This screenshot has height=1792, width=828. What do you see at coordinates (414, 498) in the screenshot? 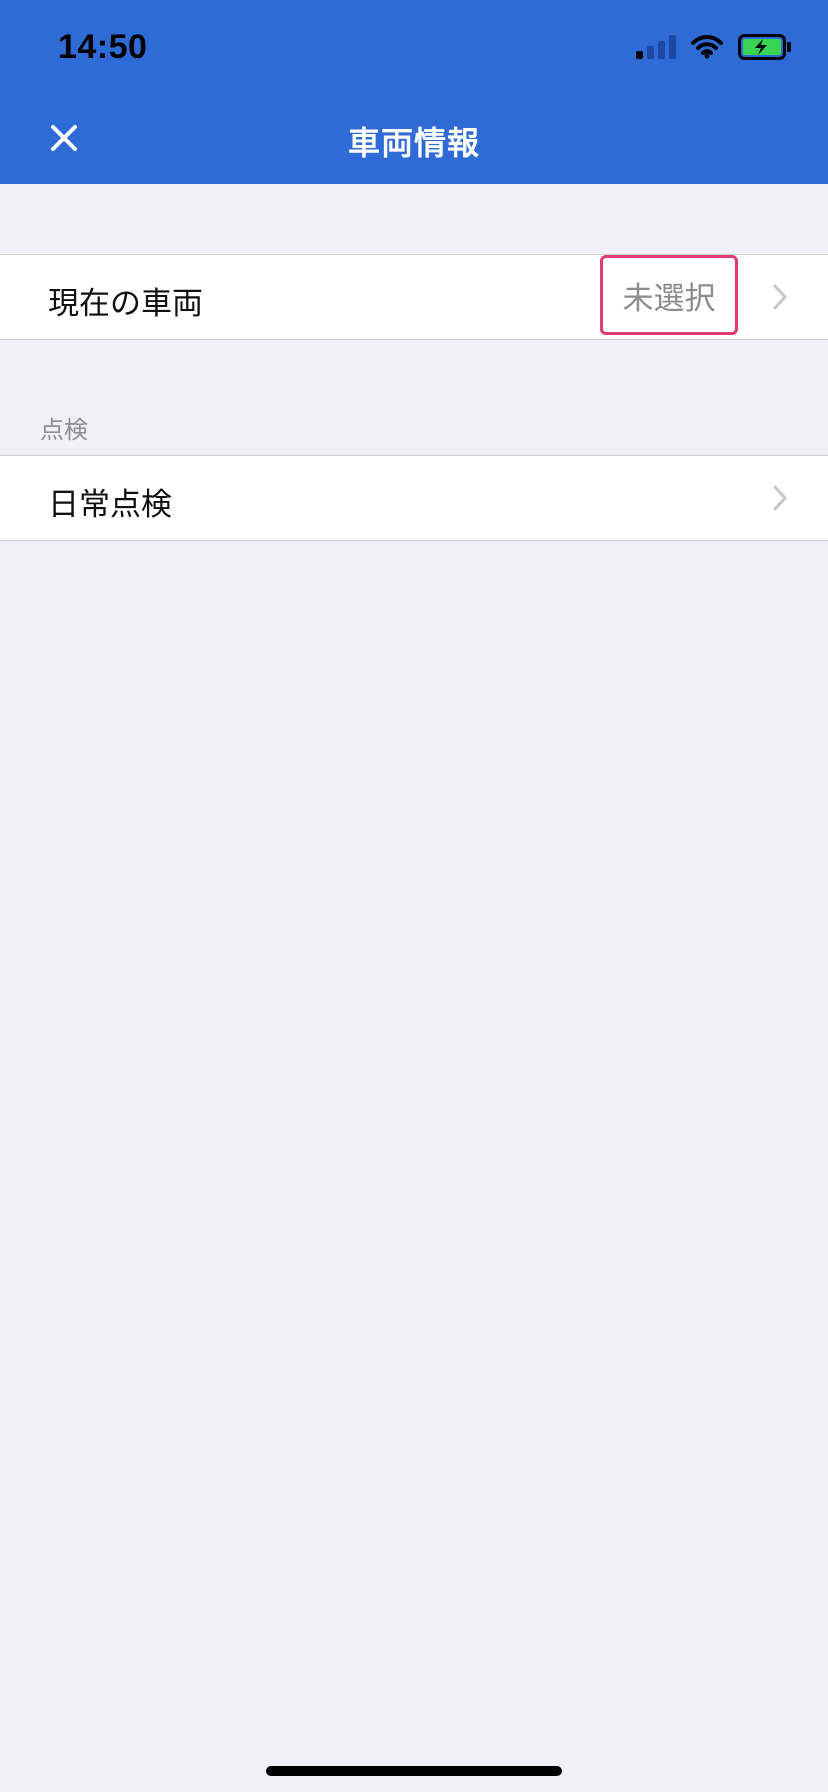
I see `daily-inspection-row: 日常点検` at bounding box center [414, 498].